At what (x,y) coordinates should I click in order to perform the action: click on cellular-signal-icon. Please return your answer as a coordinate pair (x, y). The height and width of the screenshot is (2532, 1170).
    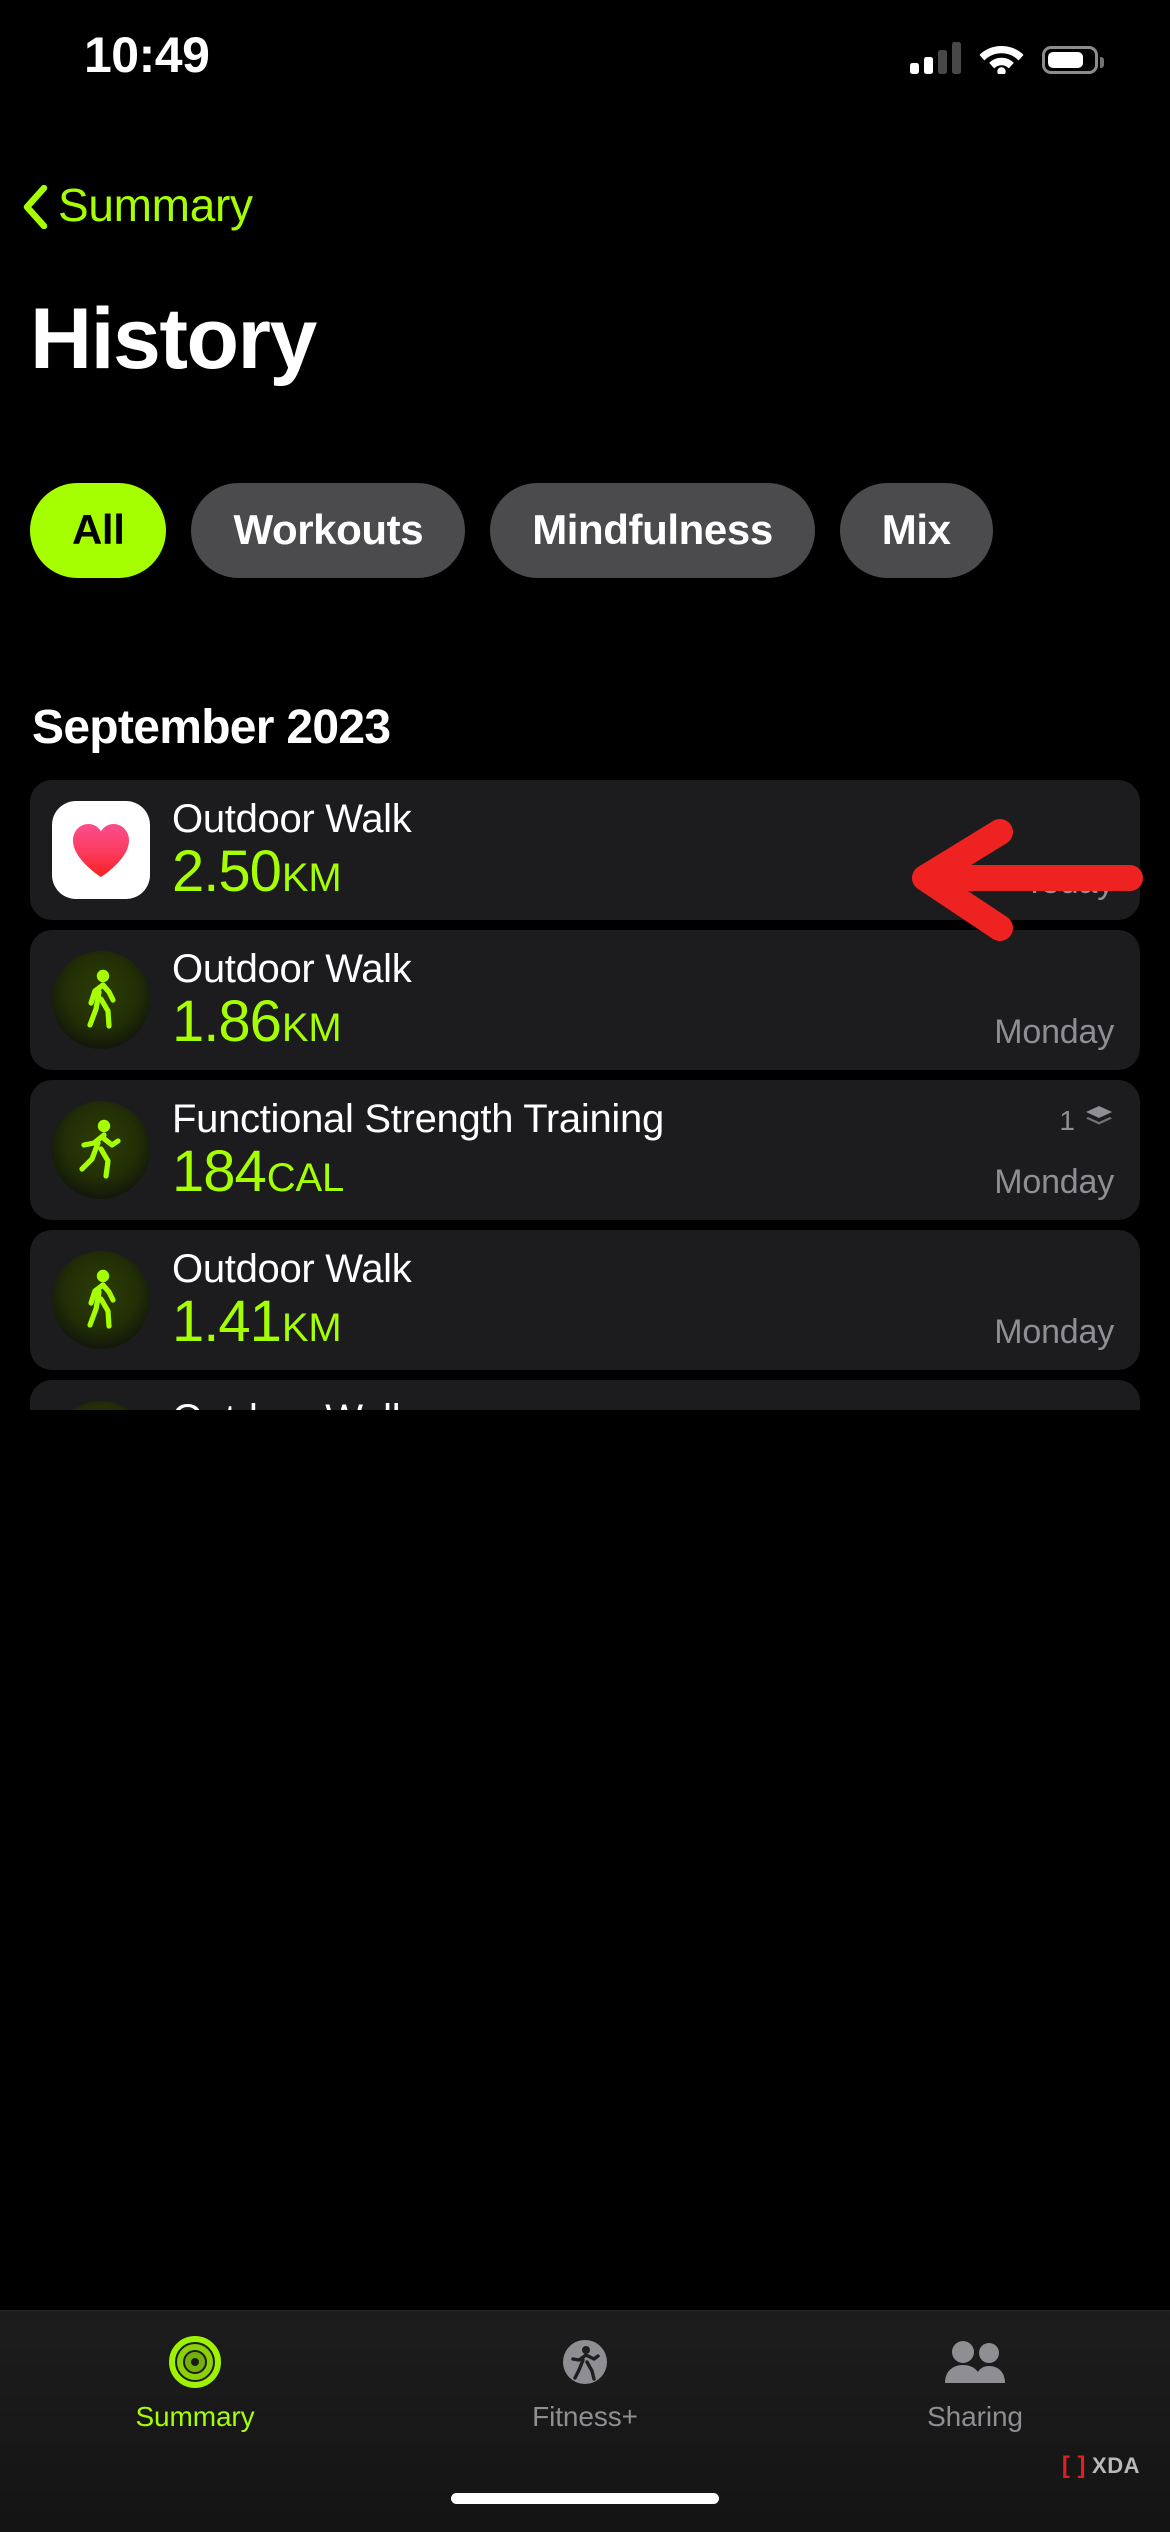
    Looking at the image, I should click on (935, 57).